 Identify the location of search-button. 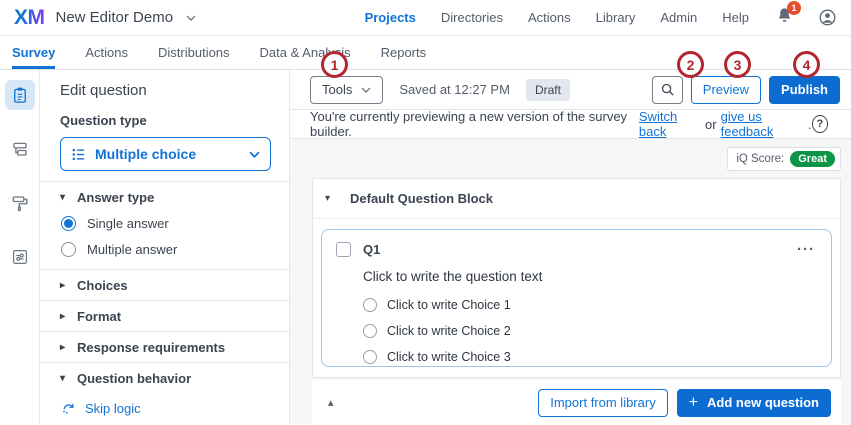
(667, 89).